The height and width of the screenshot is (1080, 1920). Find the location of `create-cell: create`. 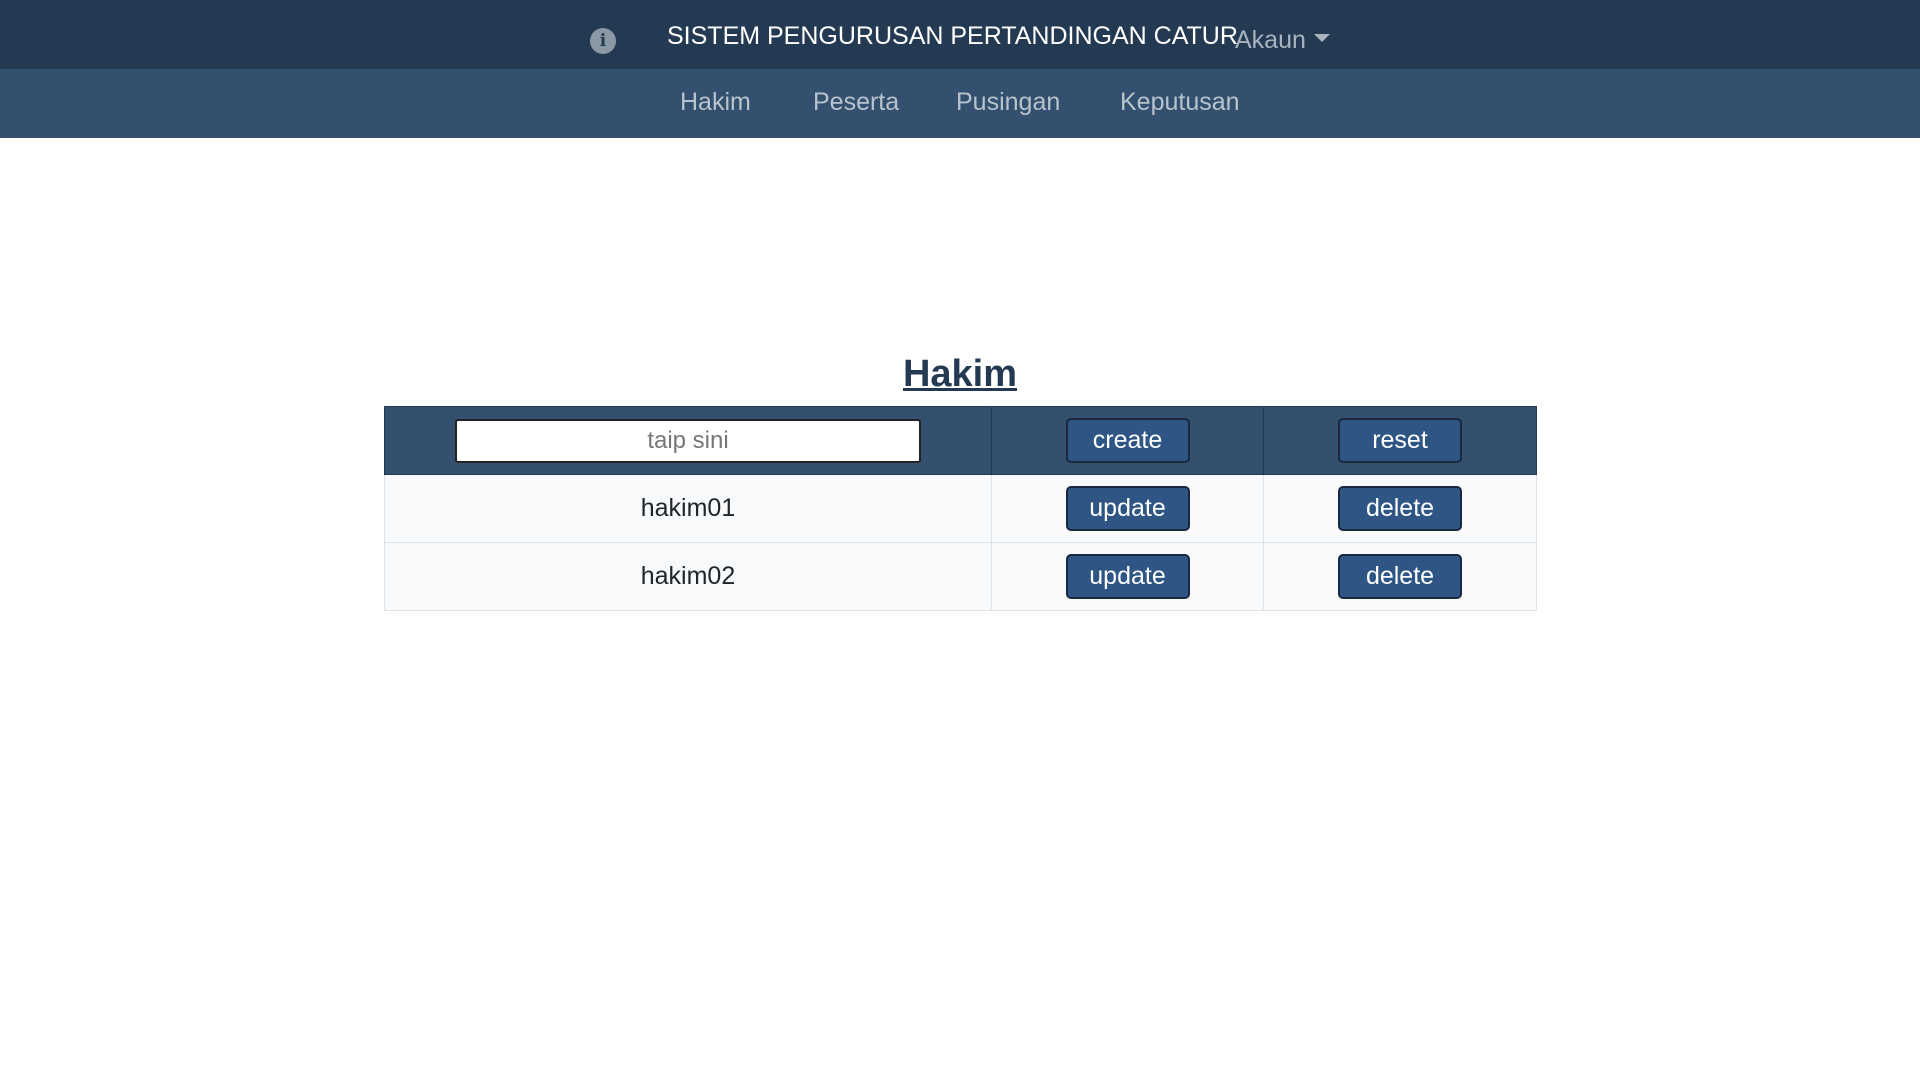

create-cell: create is located at coordinates (1127, 440).